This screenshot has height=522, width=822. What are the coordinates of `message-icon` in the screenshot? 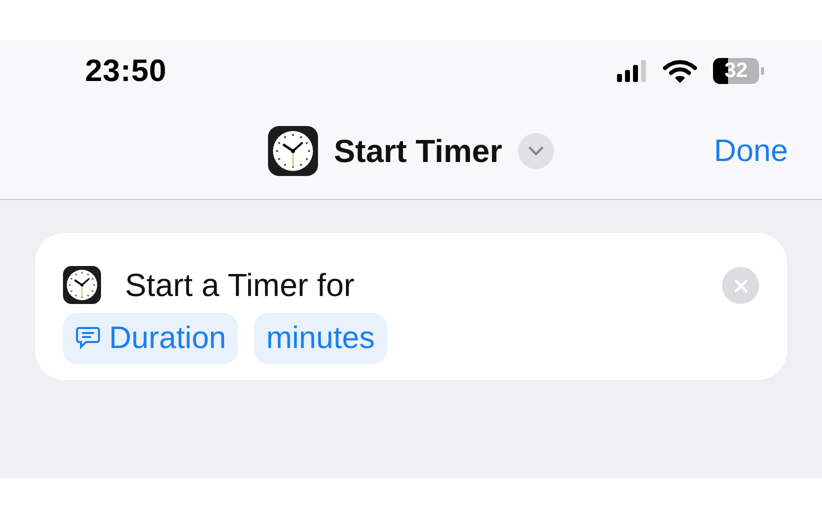 It's located at (88, 338).